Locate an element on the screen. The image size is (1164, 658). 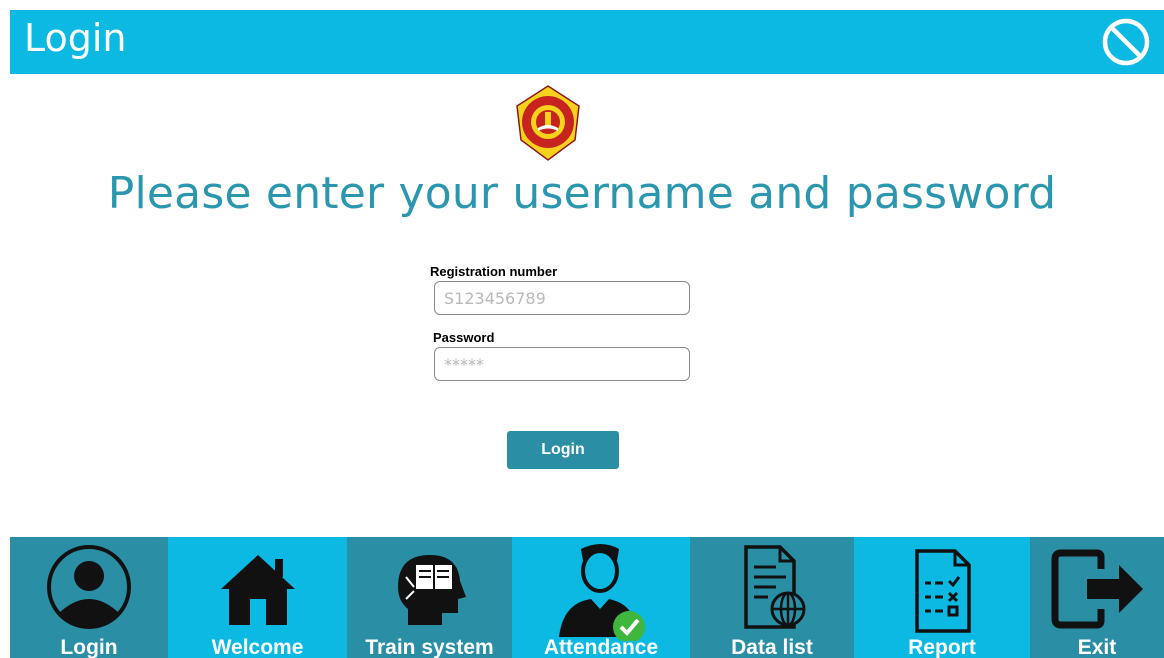
nav-item-attendance: Attendance is located at coordinates (601, 597).